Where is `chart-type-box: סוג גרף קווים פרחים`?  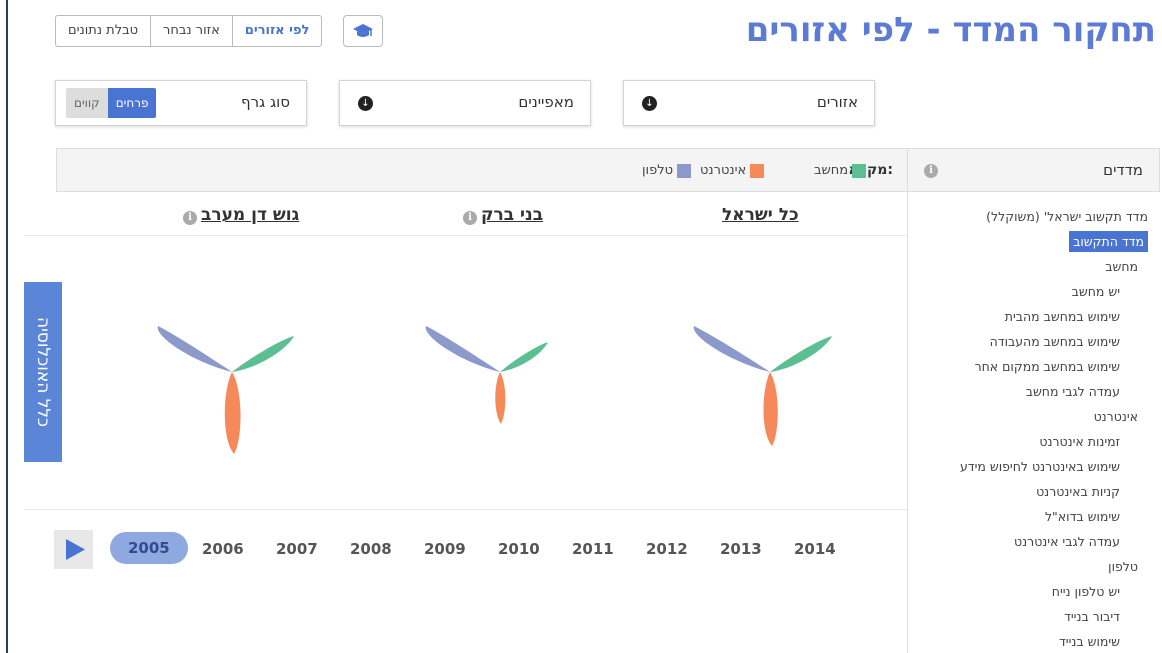
chart-type-box: סוג גרף קווים פרחים is located at coordinates (181, 103).